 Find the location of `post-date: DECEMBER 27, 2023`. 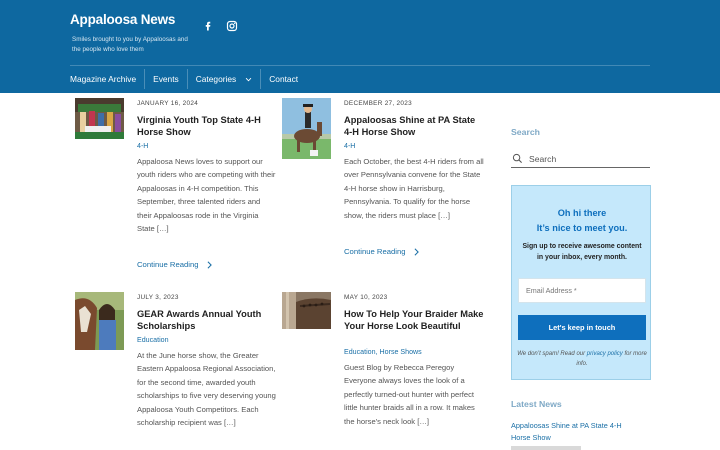

post-date: DECEMBER 27, 2023 is located at coordinates (378, 103).